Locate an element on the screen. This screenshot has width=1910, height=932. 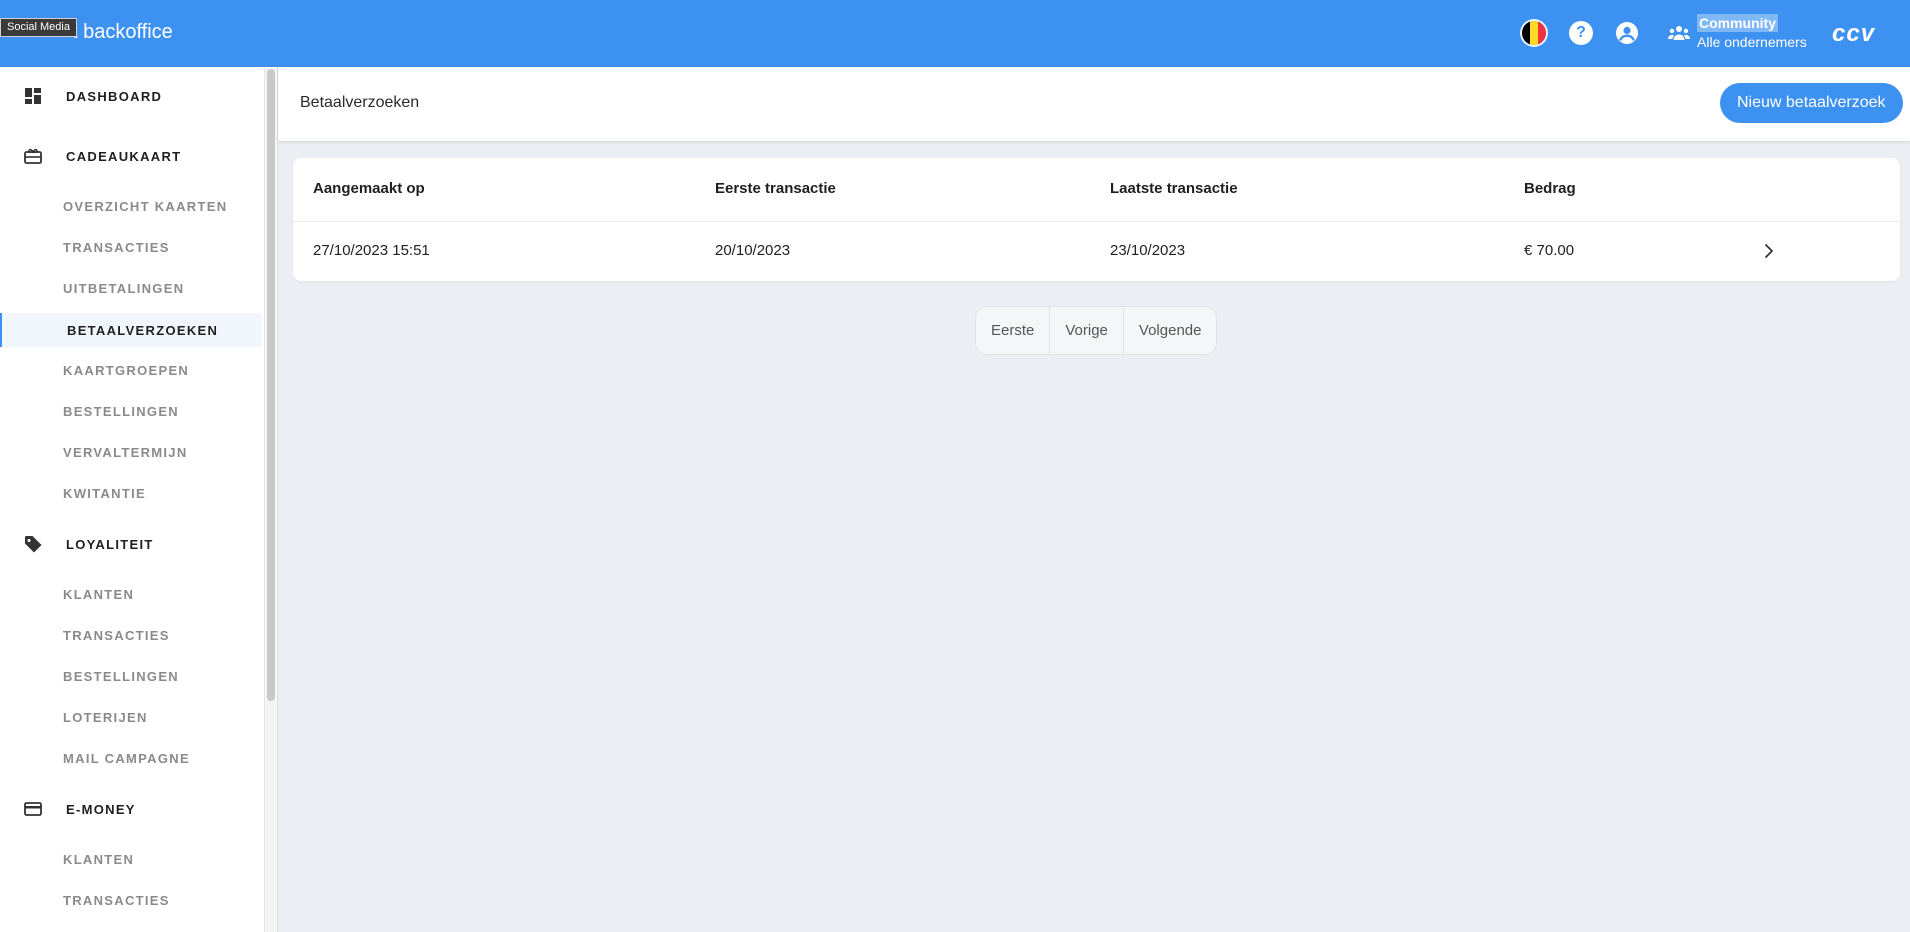
credit-card-icon is located at coordinates (33, 809).